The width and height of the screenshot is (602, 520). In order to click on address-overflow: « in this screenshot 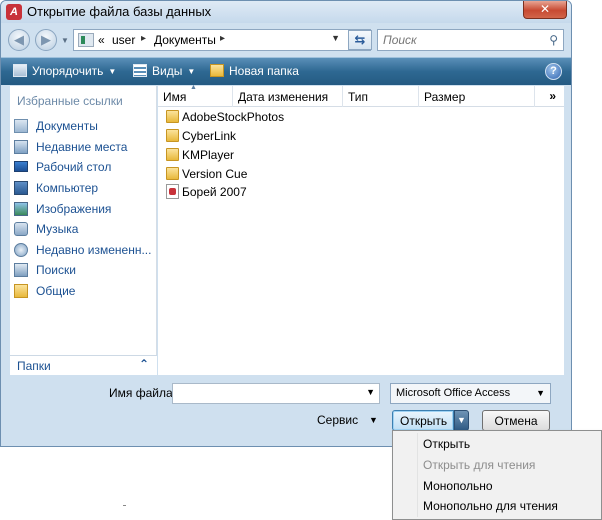, I will do `click(101, 40)`.